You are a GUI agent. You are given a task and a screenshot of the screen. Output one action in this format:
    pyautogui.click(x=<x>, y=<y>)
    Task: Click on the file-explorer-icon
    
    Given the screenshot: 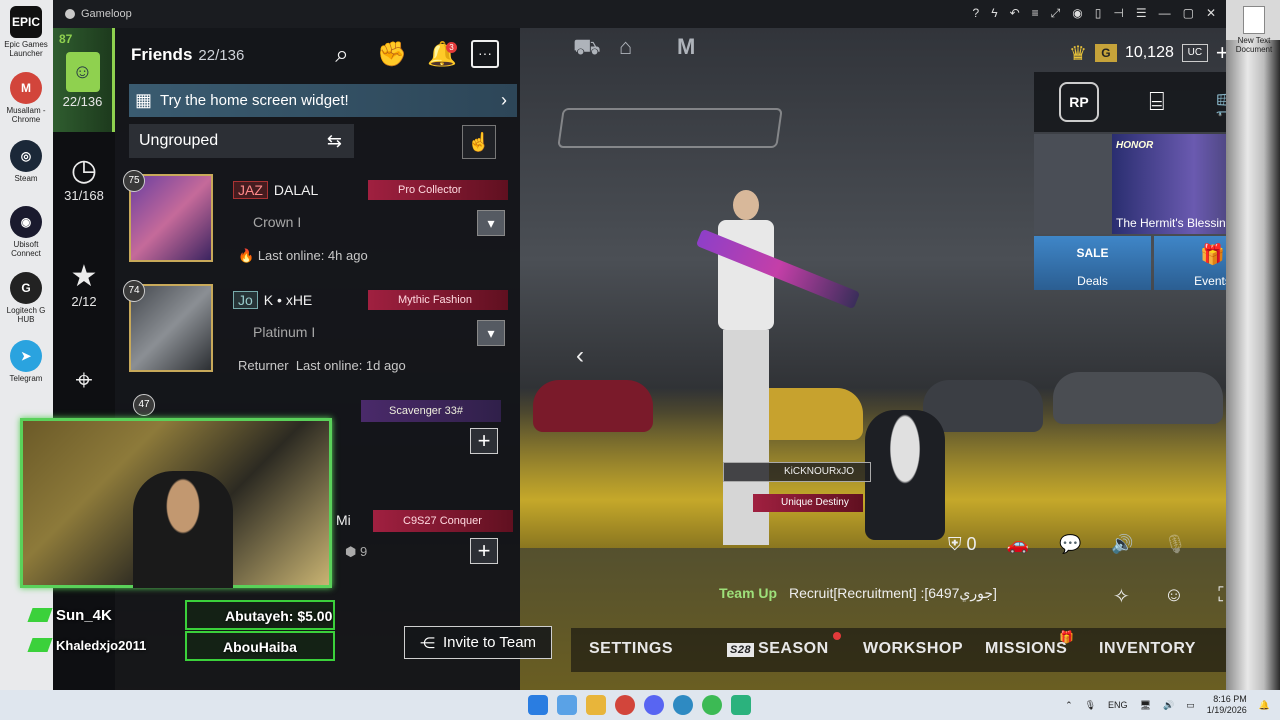 What is the action you would take?
    pyautogui.click(x=596, y=705)
    